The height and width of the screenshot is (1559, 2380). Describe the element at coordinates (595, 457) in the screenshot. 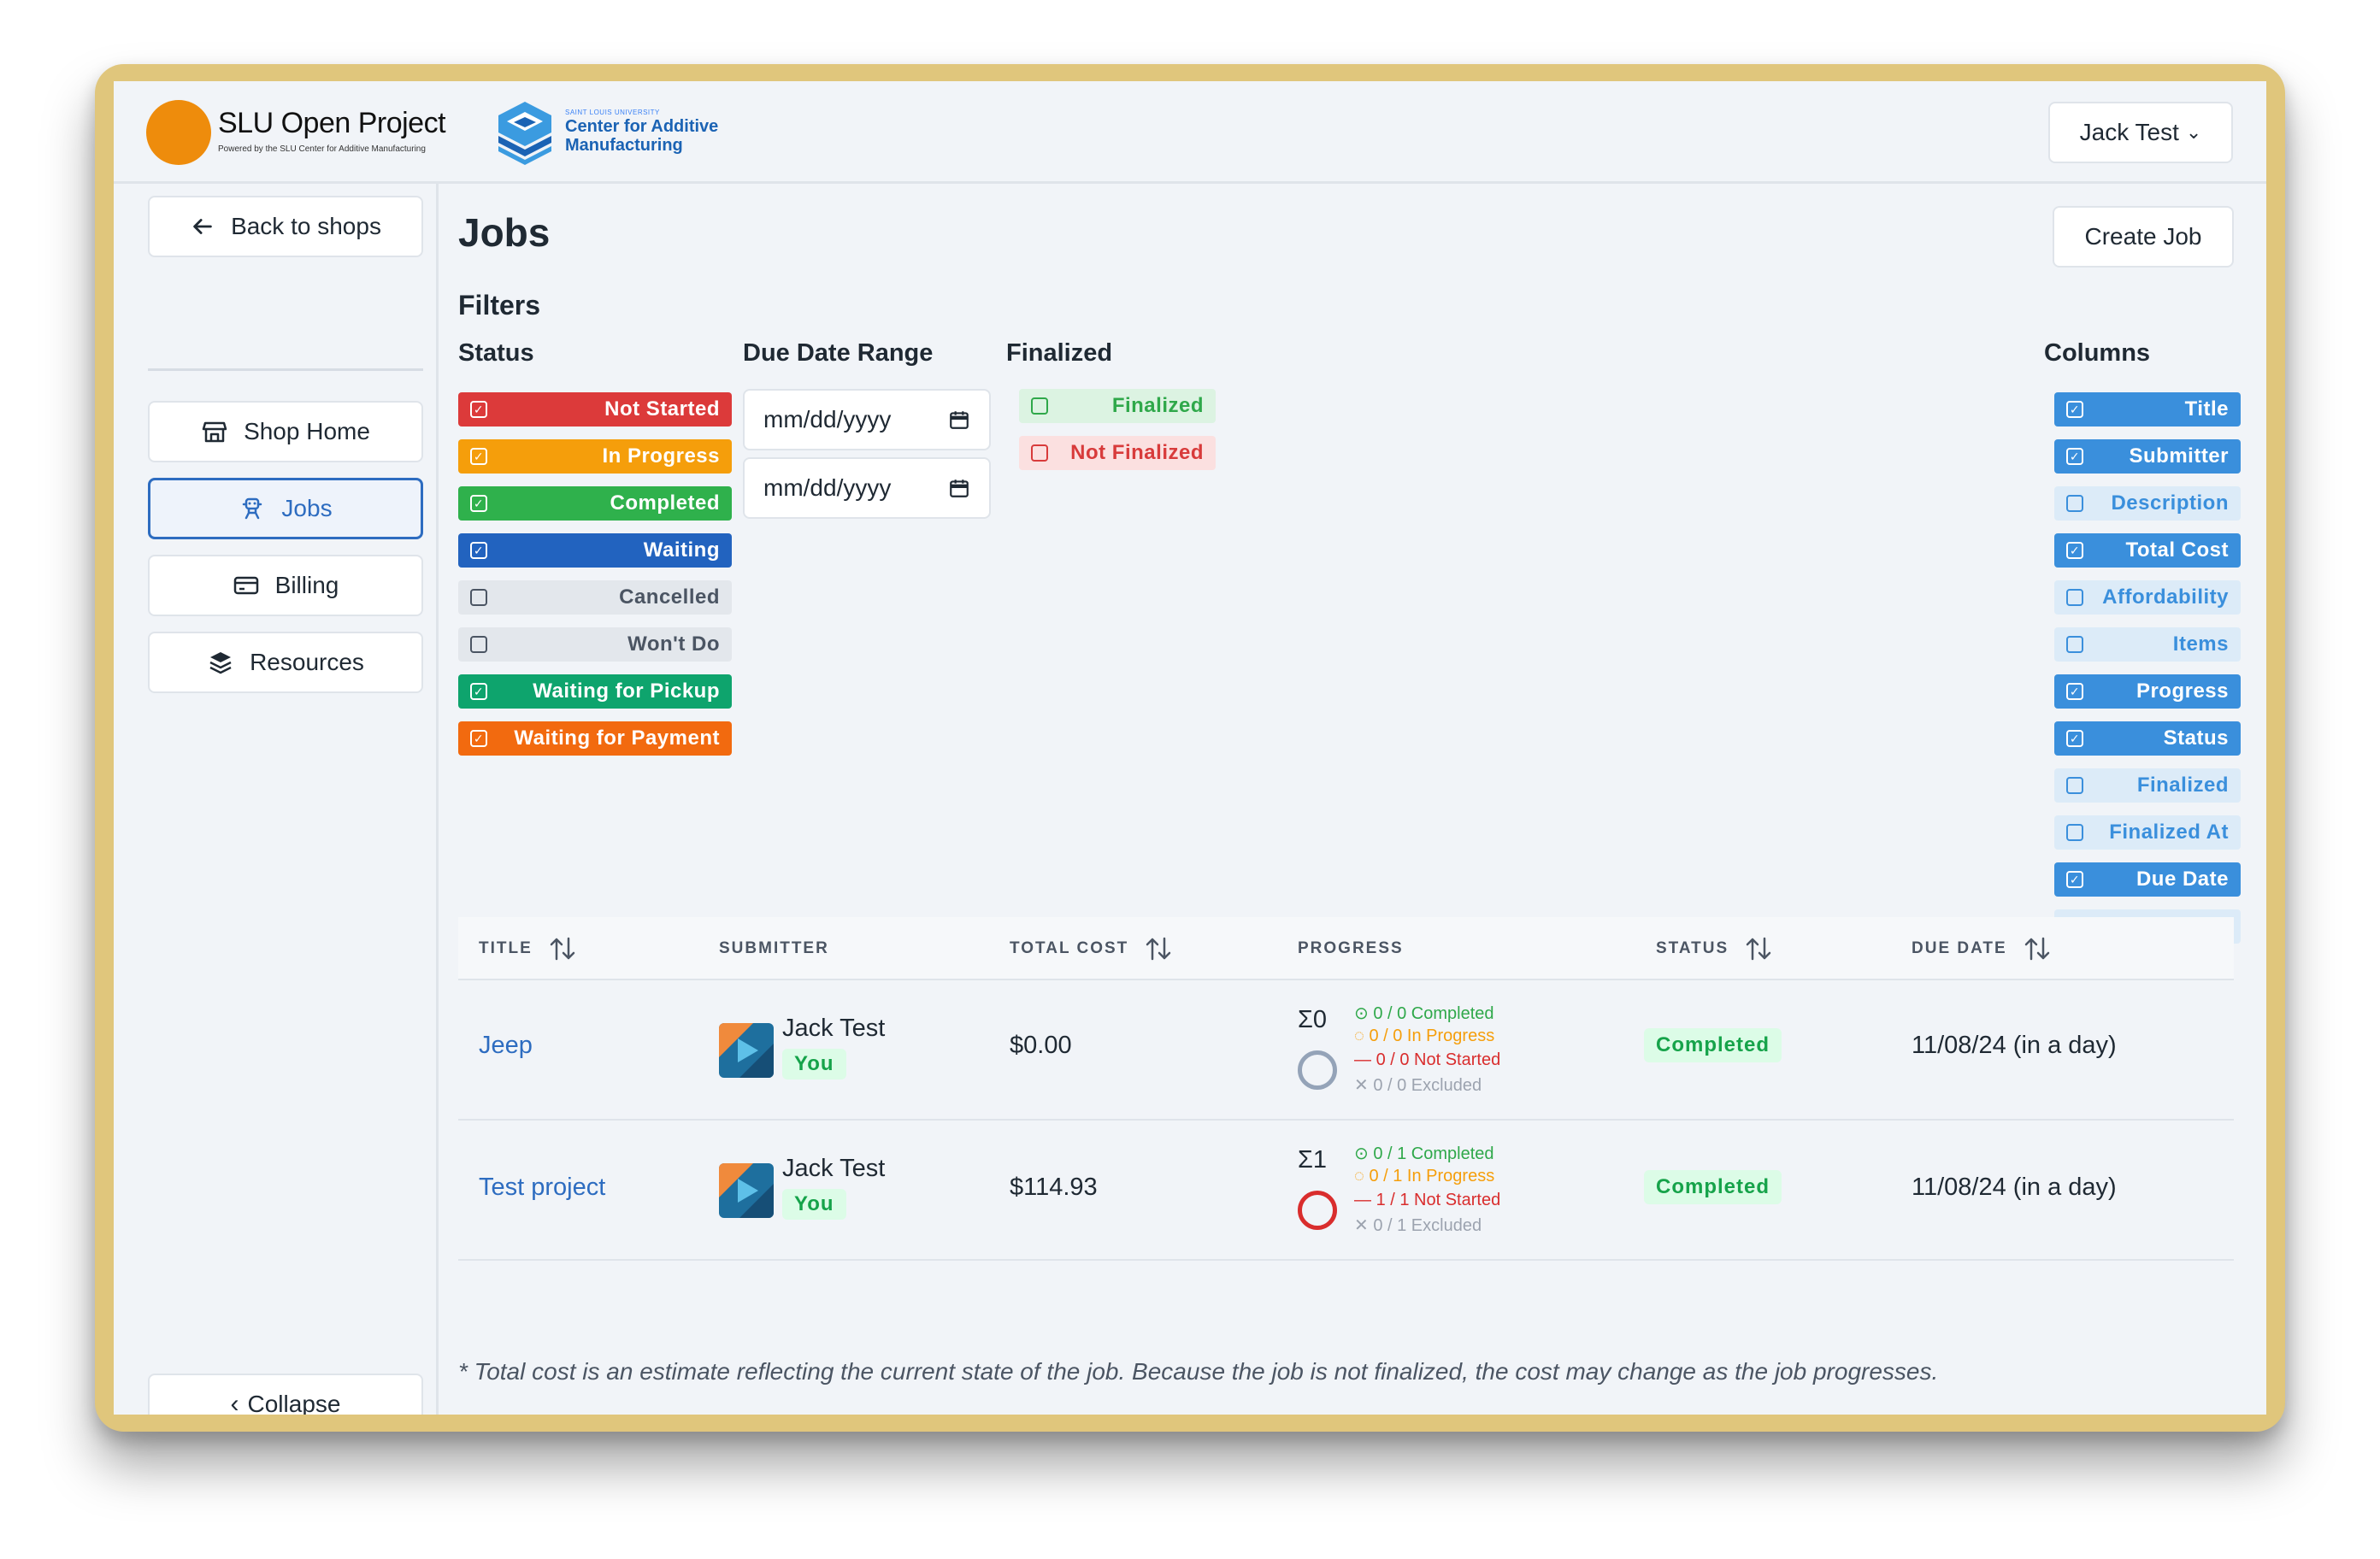

I see `status-filter-in-progress: ✓ In Progress` at that location.